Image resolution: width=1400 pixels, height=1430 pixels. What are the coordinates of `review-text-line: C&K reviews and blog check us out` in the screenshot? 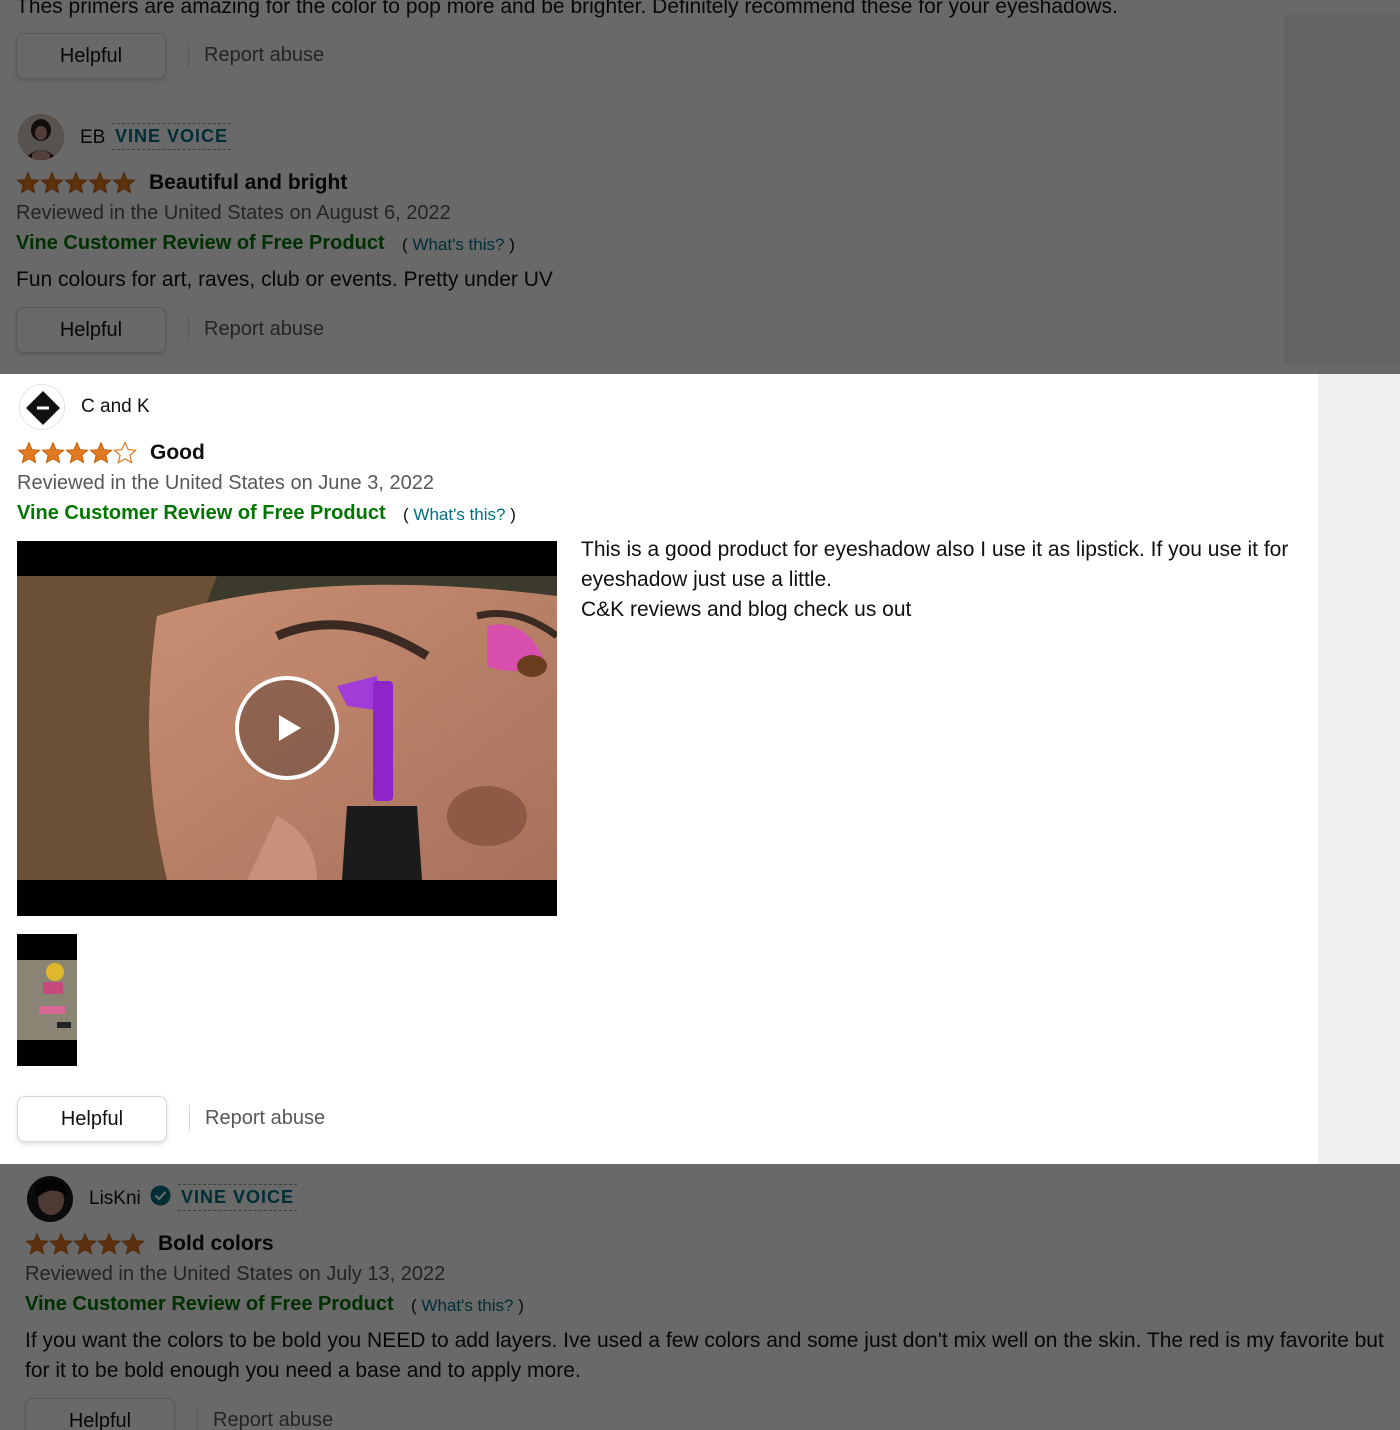 It's located at (746, 609).